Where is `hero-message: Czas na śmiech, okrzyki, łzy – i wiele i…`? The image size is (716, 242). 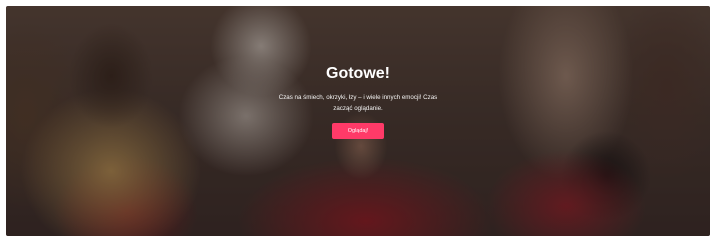 hero-message: Czas na śmiech, okrzyki, łzy – i wiele i… is located at coordinates (358, 103).